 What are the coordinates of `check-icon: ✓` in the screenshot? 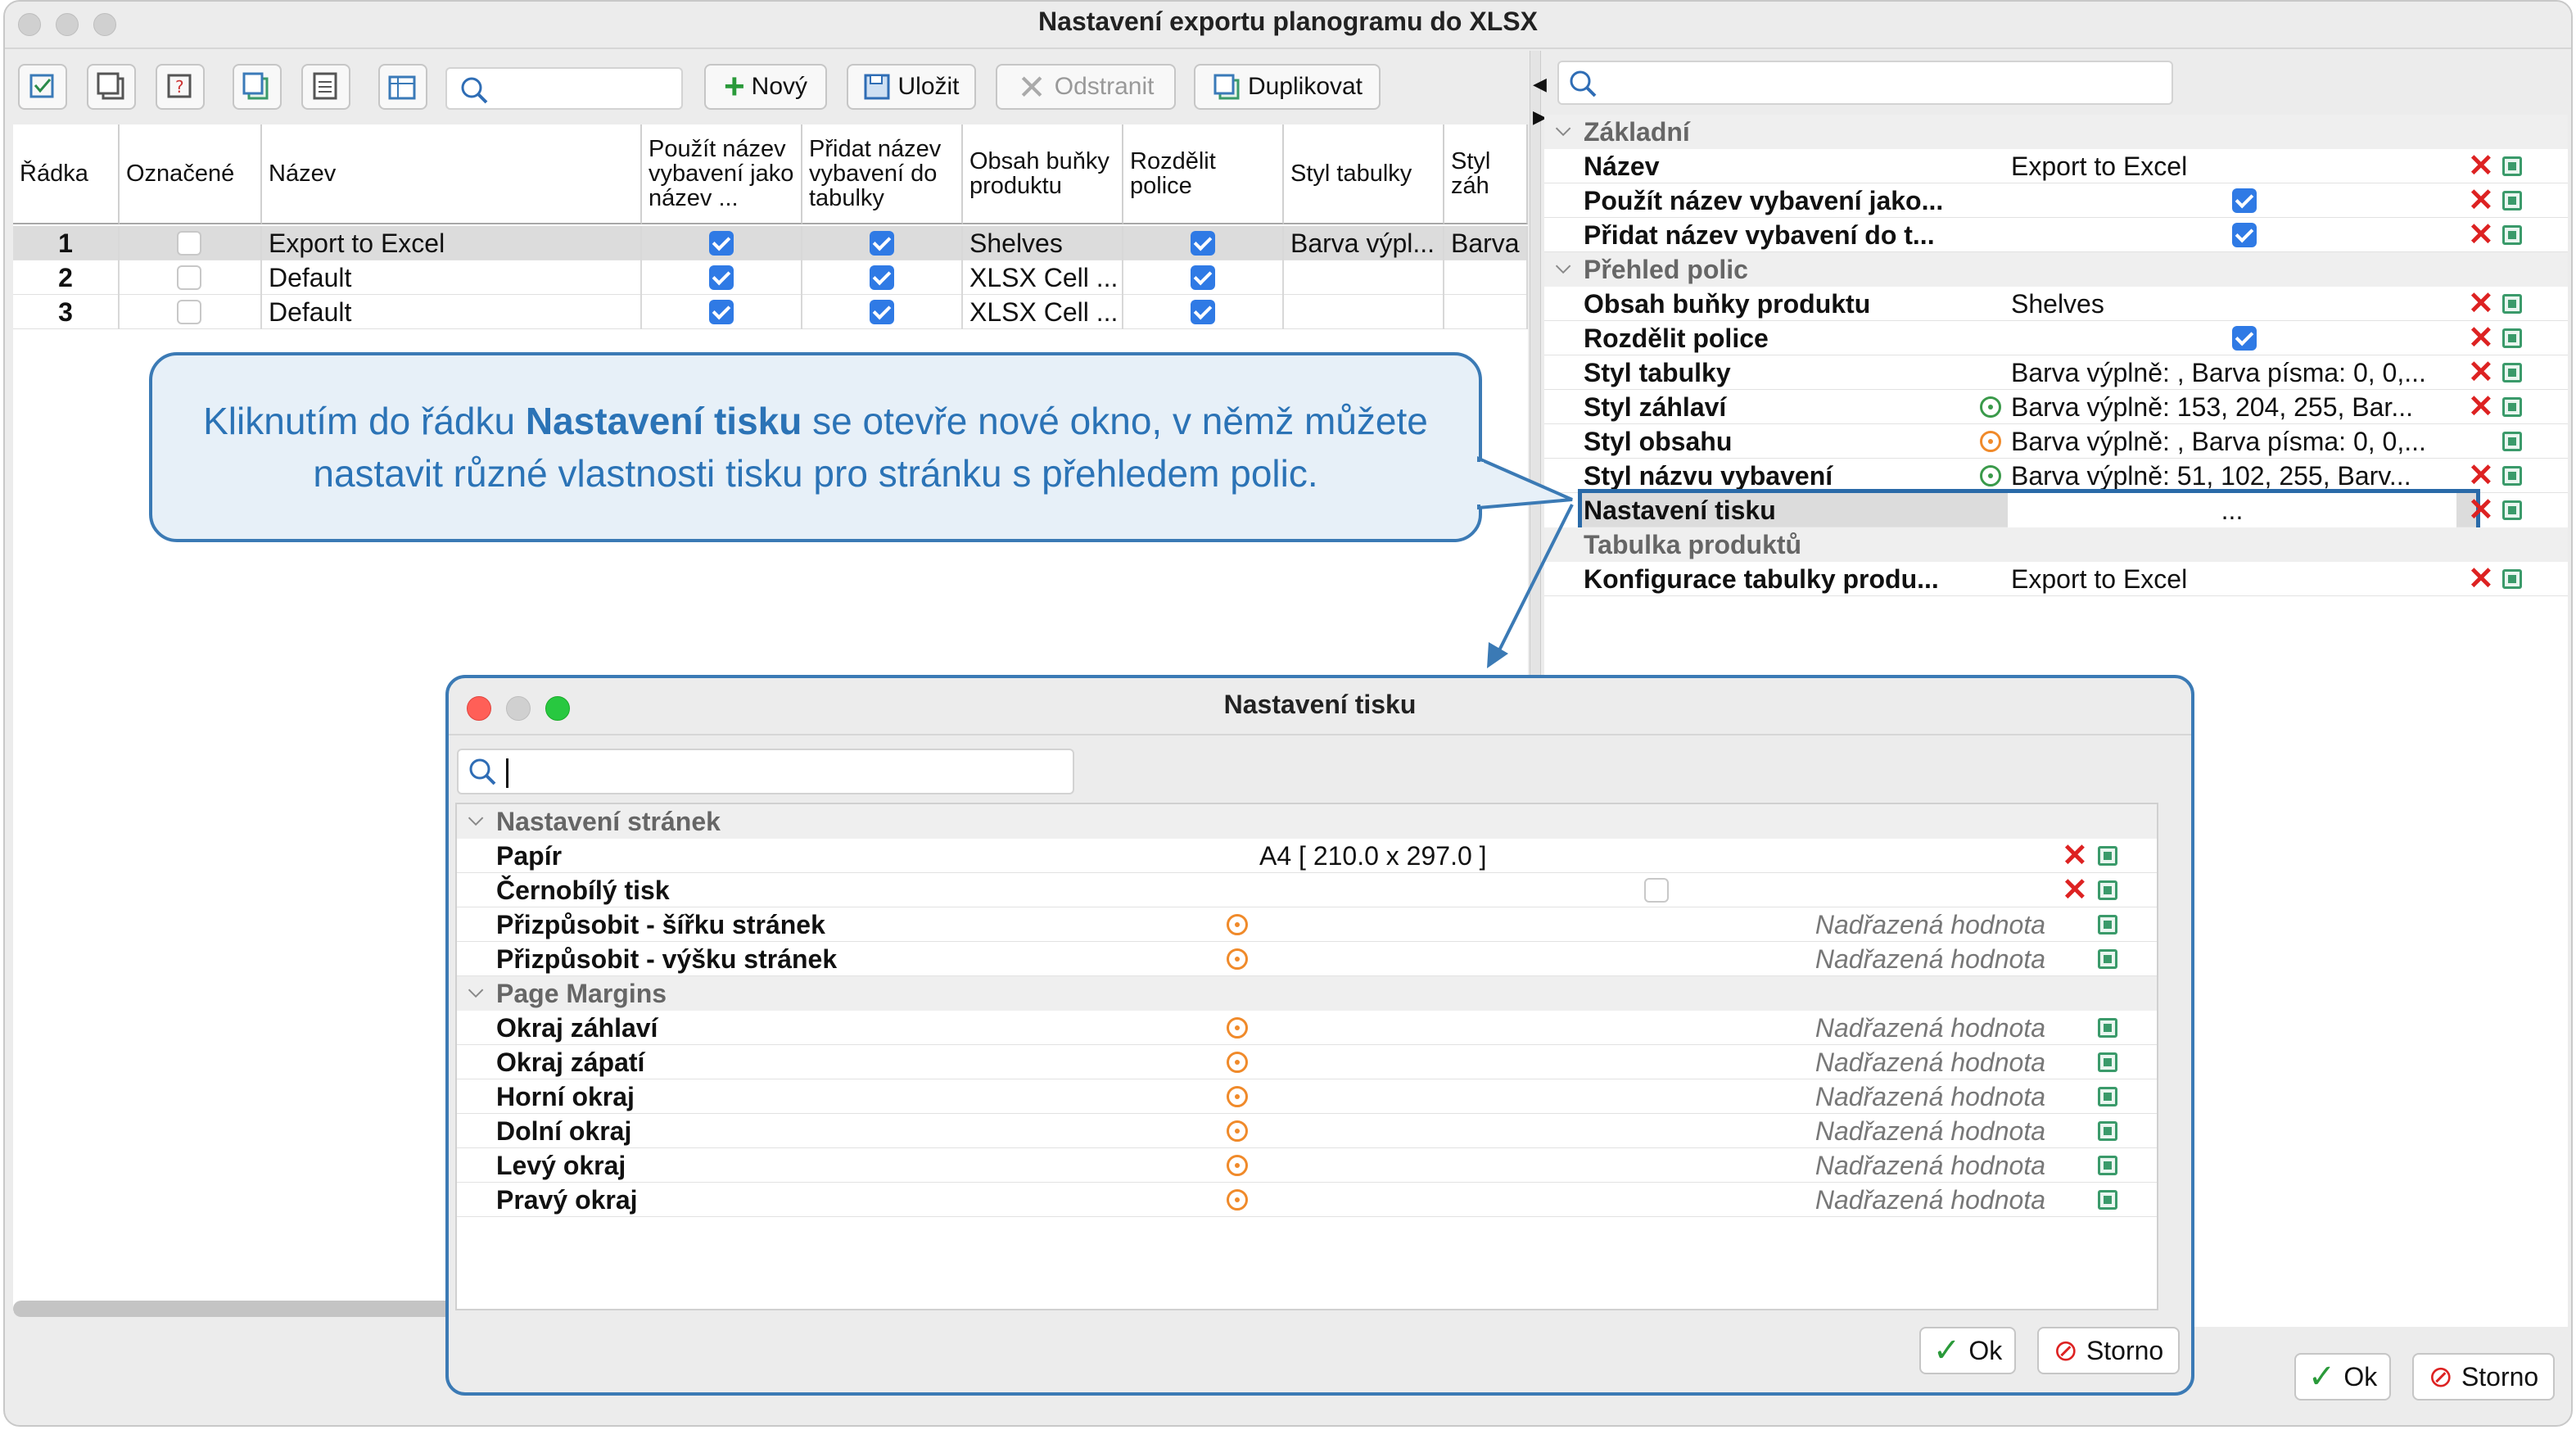 It's located at (1946, 1351).